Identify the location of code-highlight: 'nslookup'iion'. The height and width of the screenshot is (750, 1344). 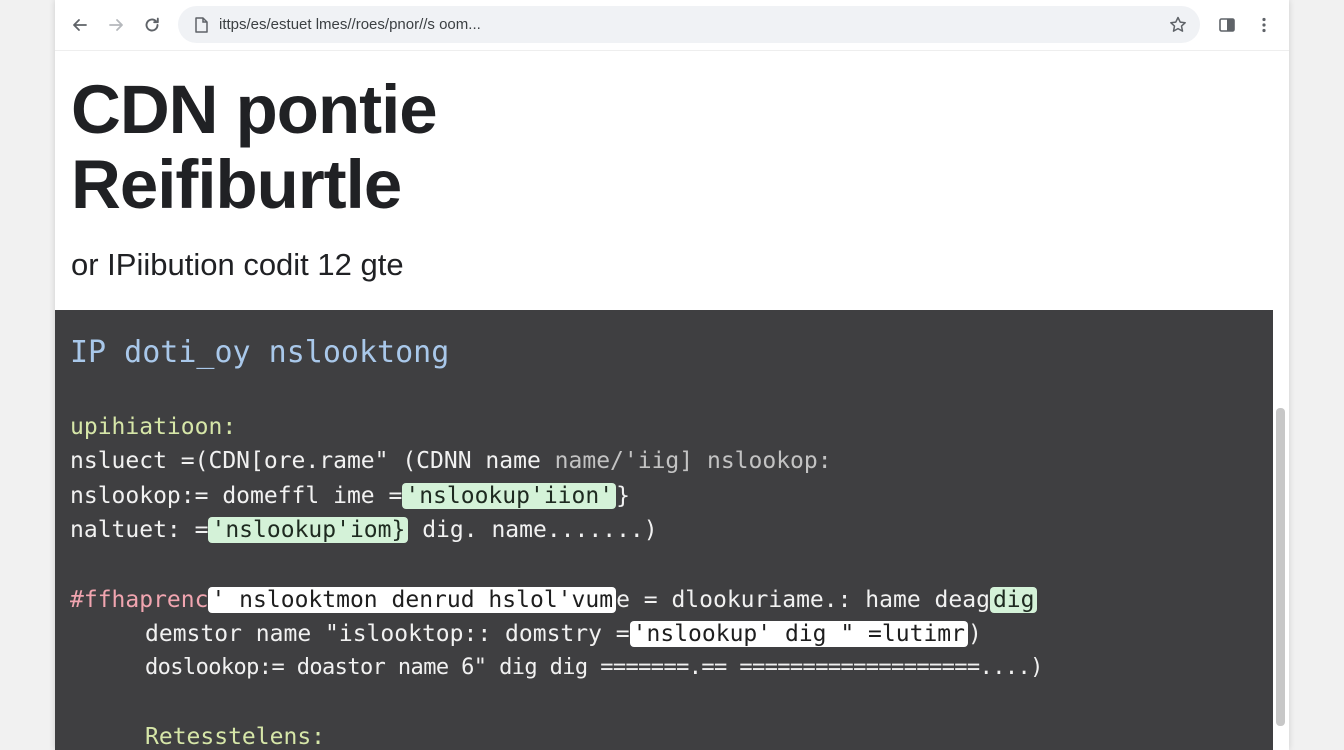
(509, 496).